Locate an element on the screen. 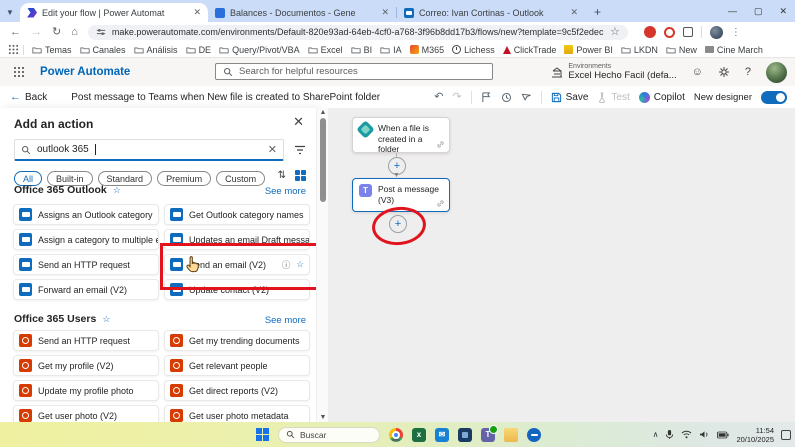 Image resolution: width=795 pixels, height=447 pixels. help-icon: ? is located at coordinates (748, 72).